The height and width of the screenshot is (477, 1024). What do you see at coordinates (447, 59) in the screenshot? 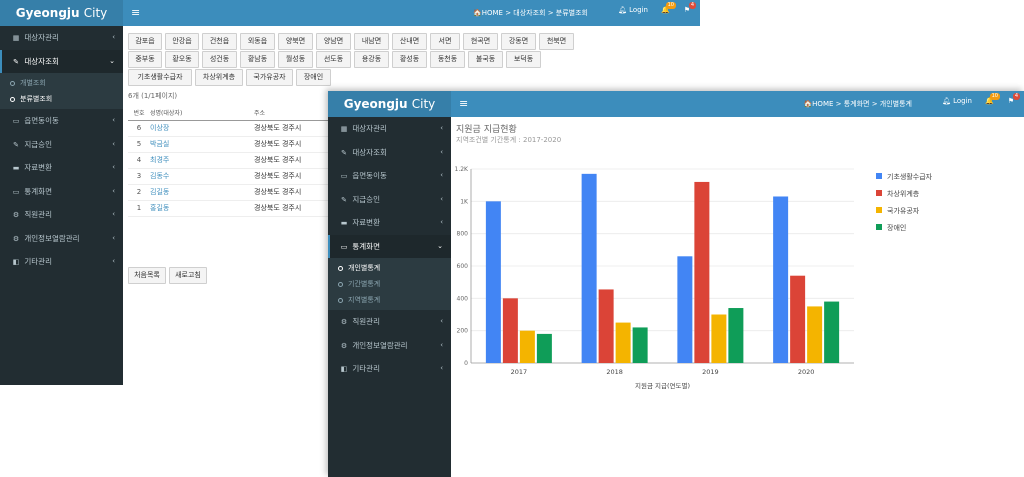
I see `filter-button: 동천동` at bounding box center [447, 59].